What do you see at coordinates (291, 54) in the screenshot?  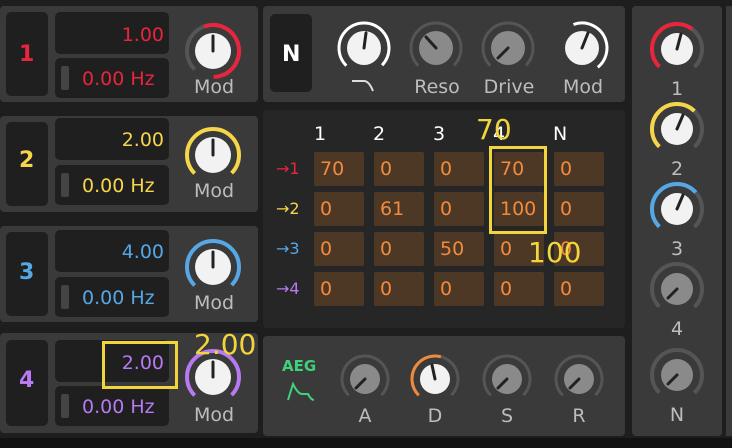 I see `filter-type-label: N` at bounding box center [291, 54].